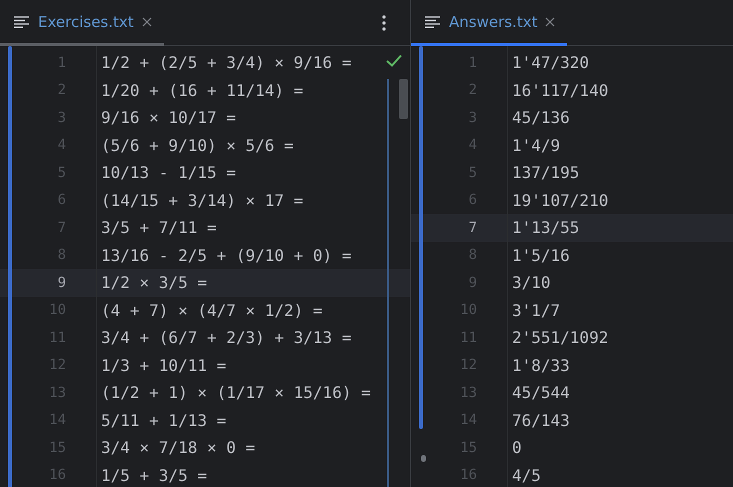  What do you see at coordinates (545, 228) in the screenshot?
I see `code-line: 1'13/55` at bounding box center [545, 228].